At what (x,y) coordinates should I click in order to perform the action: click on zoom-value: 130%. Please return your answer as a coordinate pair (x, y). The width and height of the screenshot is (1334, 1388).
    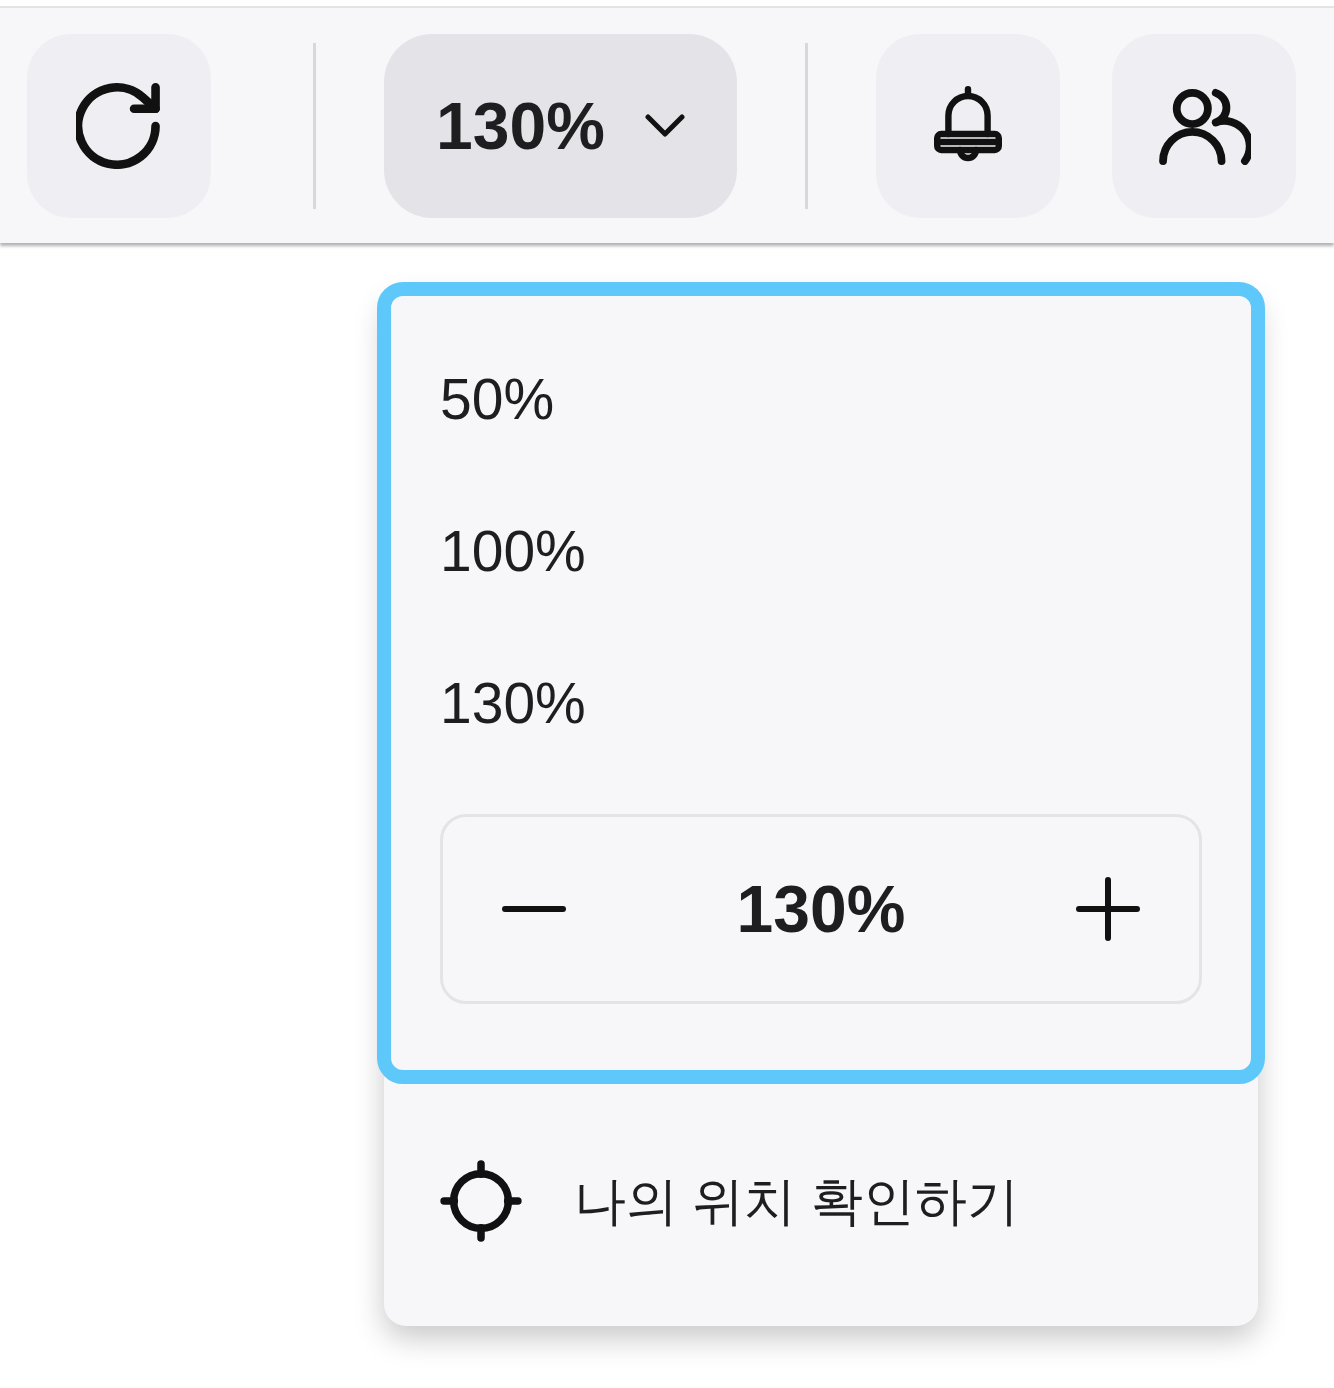
    Looking at the image, I should click on (821, 909).